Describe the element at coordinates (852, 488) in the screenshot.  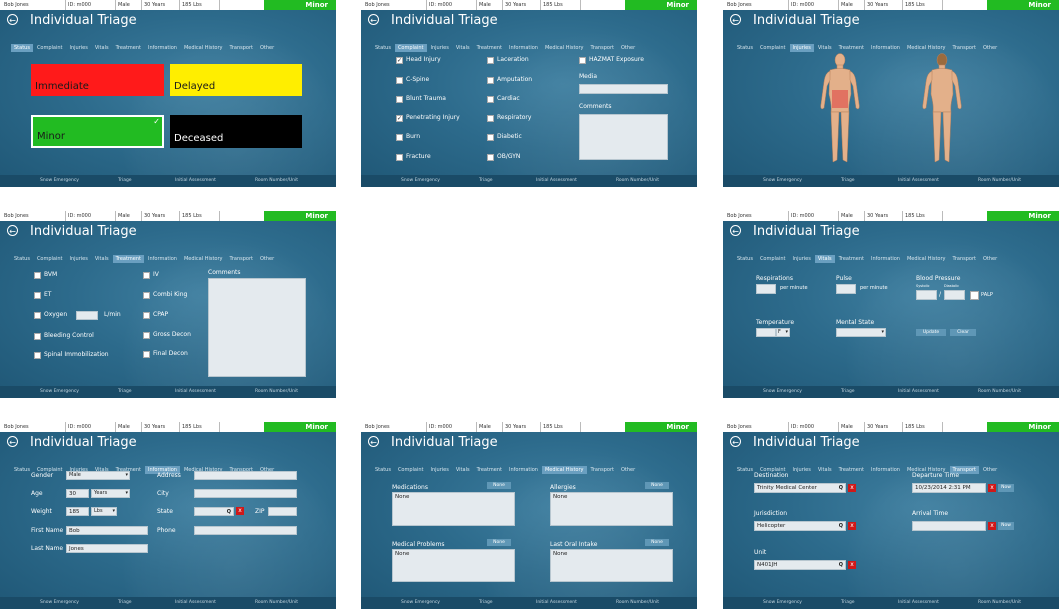
I see `clear-destination-button: x` at that location.